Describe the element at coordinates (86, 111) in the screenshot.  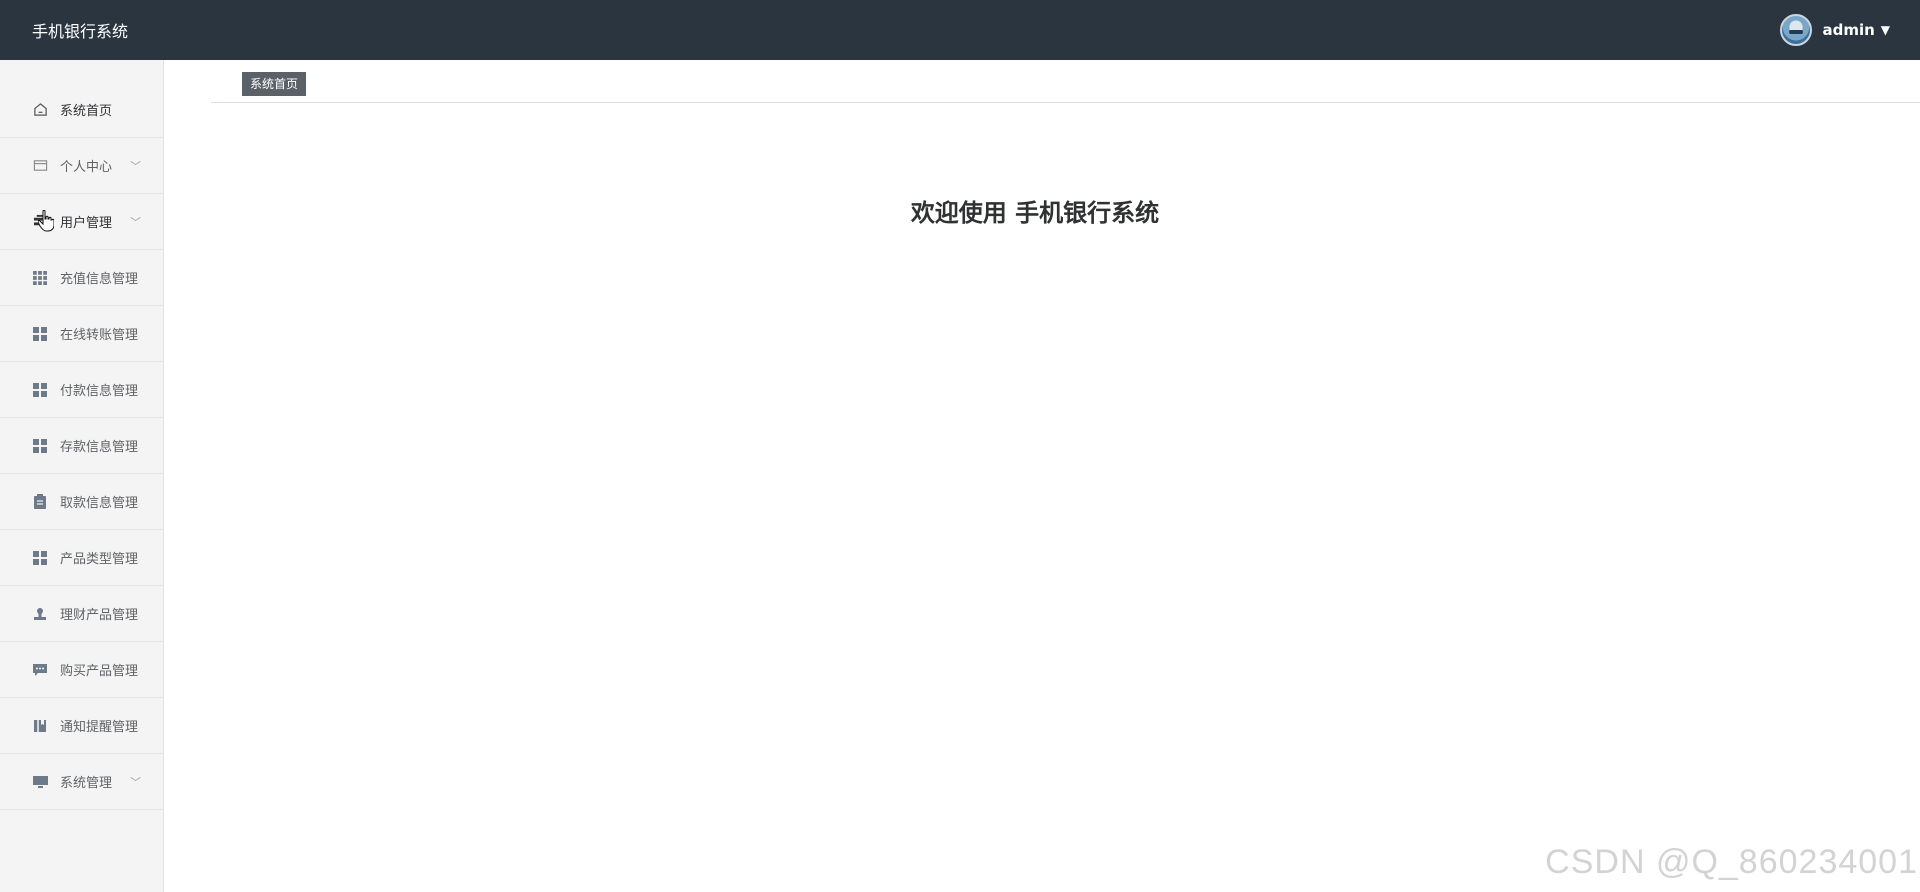
I see `sidebar-item-label: 系统首页` at that location.